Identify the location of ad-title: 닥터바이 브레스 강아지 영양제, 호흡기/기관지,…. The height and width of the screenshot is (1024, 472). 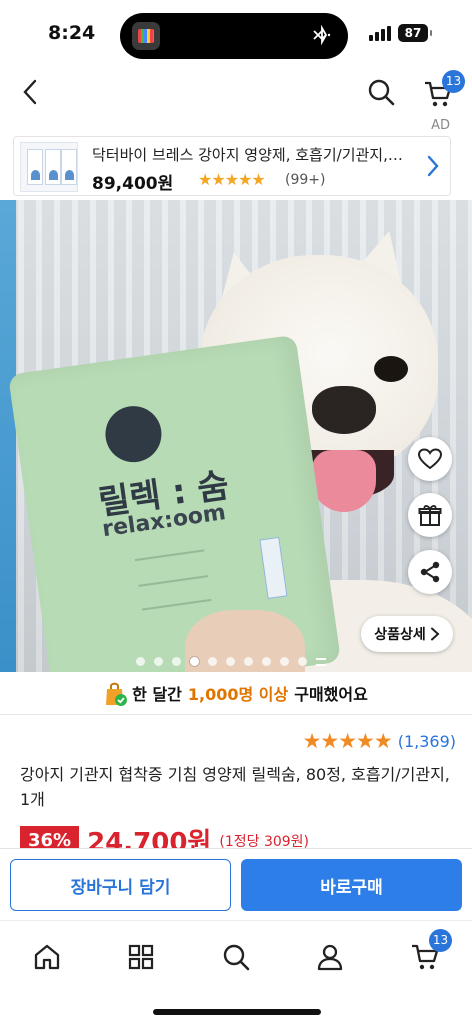
(247, 155).